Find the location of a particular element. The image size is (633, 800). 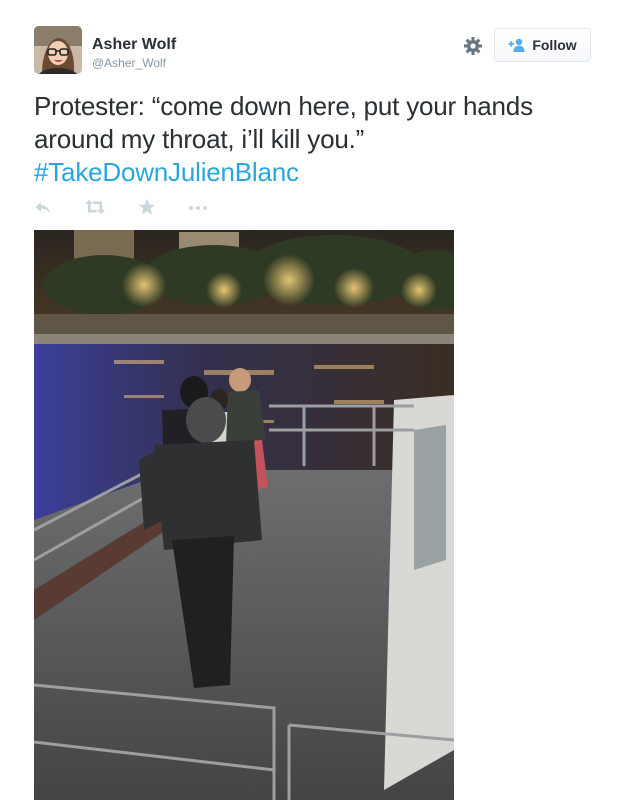

hashtag-link: #TakeDownJulienBlanc is located at coordinates (321, 172).